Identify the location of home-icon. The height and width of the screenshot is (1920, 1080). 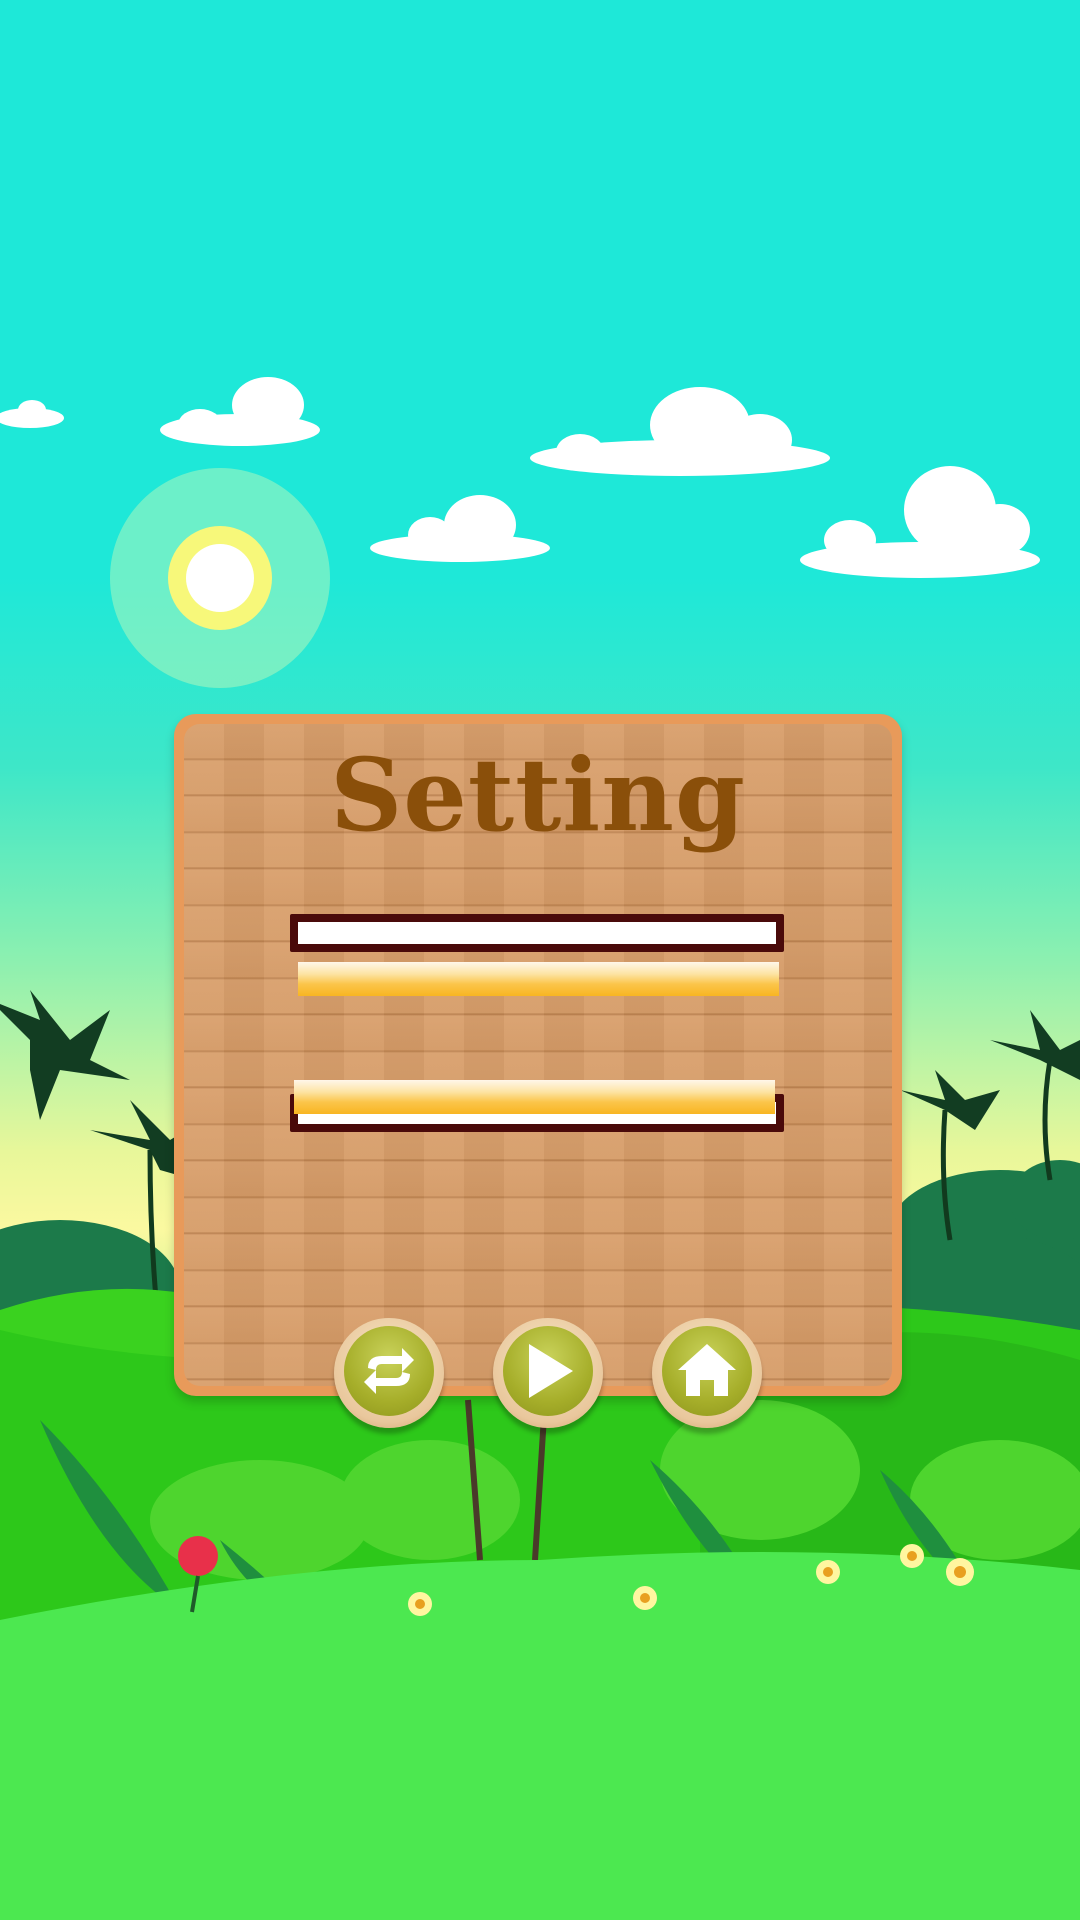
(707, 1370).